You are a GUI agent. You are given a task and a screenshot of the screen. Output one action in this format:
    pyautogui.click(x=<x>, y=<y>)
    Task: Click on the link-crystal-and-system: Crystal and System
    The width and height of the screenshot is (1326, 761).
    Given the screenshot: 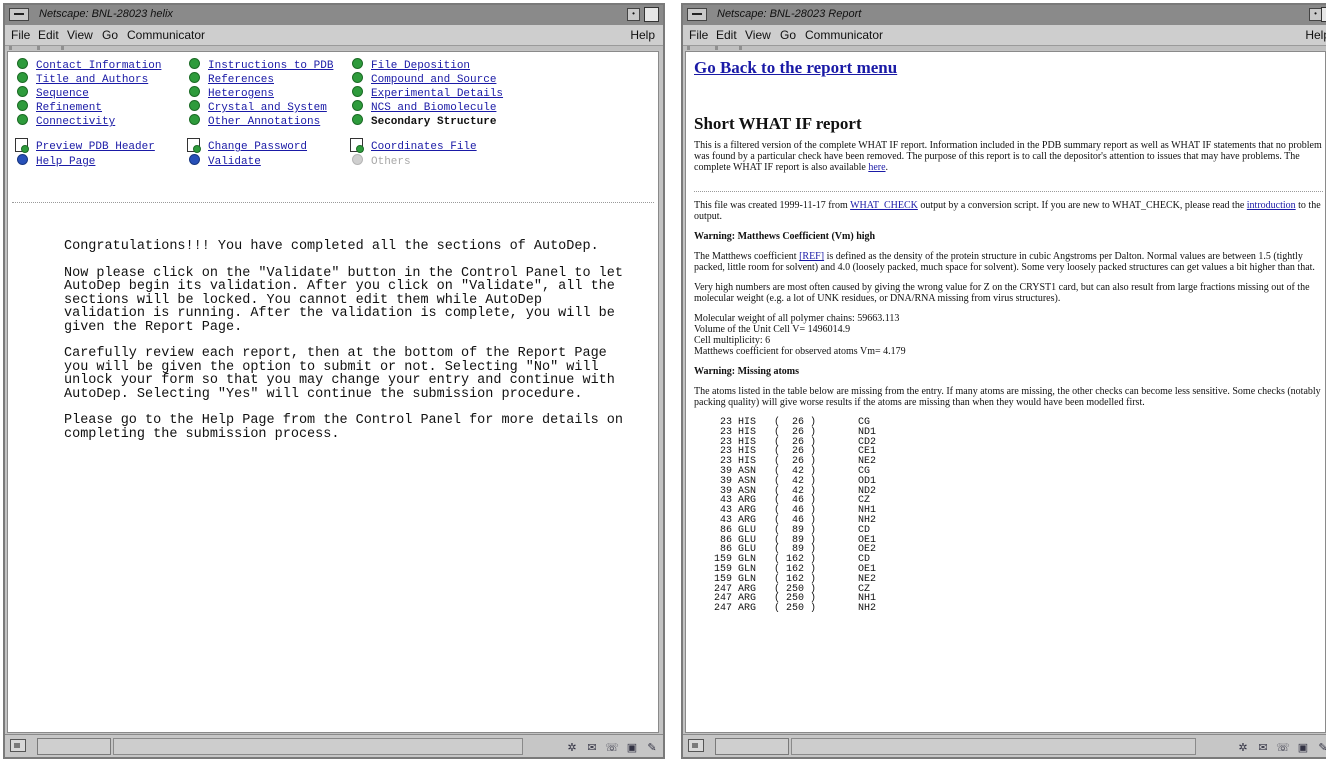 What is the action you would take?
    pyautogui.click(x=258, y=107)
    